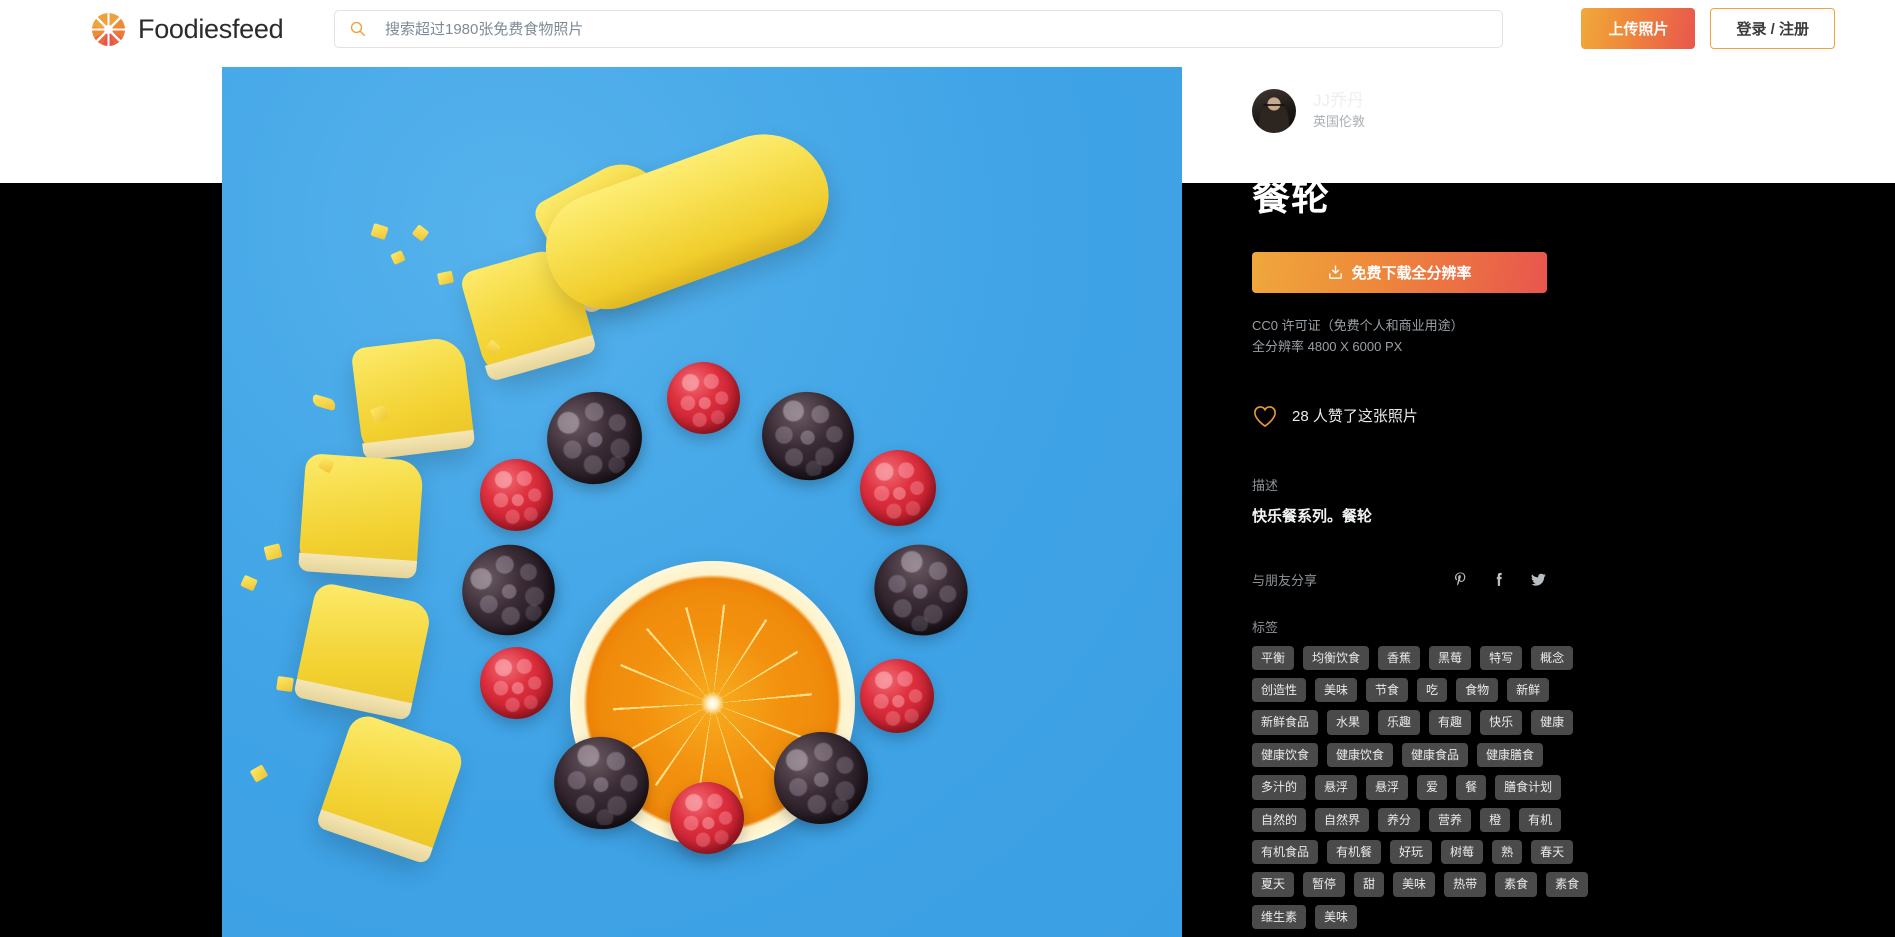 Image resolution: width=1895 pixels, height=937 pixels. Describe the element at coordinates (1355, 417) in the screenshot. I see `like-count-text: 28 人赞了这张照片` at that location.